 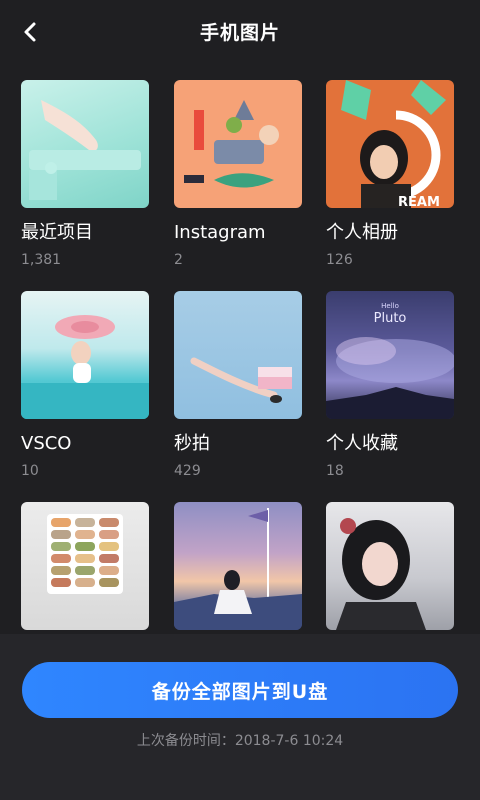 I want to click on album-thumbnail: Hello Pluto, so click(x=390, y=355).